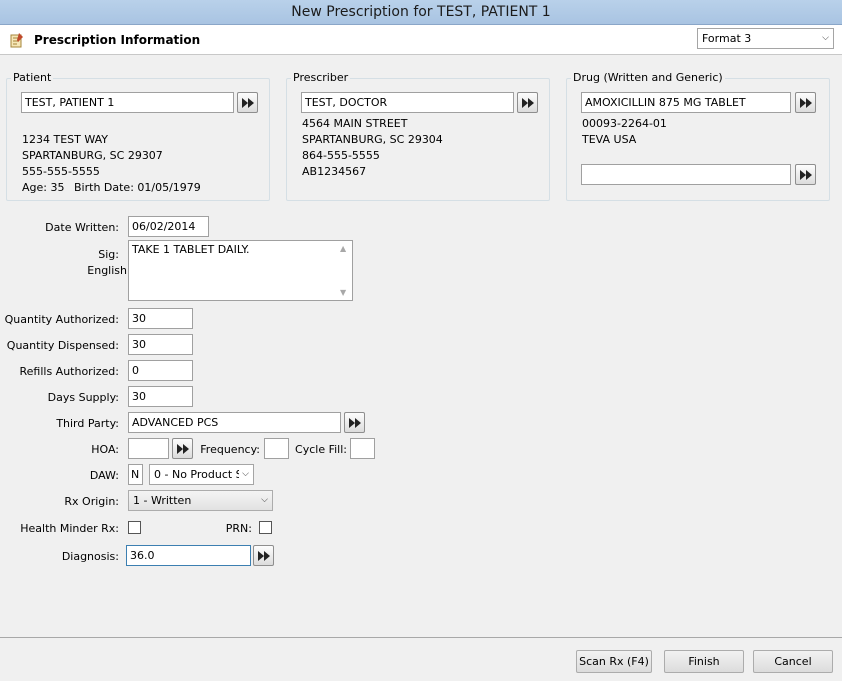 The height and width of the screenshot is (681, 842). I want to click on rx-origin-label: Rx Origin:, so click(91, 501).